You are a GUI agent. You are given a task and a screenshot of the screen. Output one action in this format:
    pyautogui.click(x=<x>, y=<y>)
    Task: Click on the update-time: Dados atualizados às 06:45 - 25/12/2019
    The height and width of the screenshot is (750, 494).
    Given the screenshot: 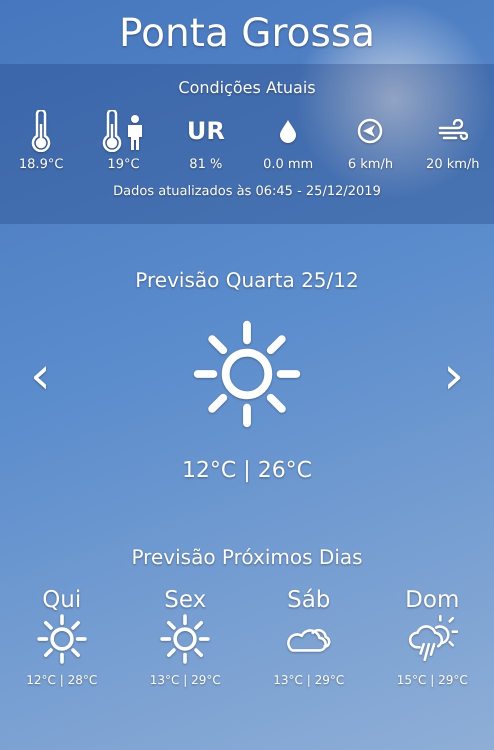 What is the action you would take?
    pyautogui.click(x=247, y=191)
    